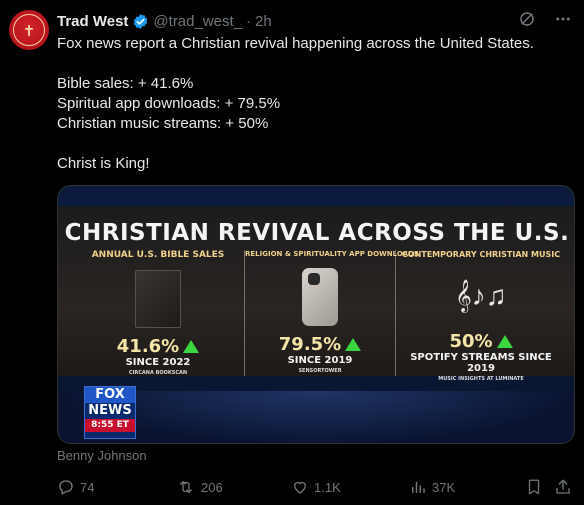  What do you see at coordinates (320, 297) in the screenshot?
I see `phone-icon` at bounding box center [320, 297].